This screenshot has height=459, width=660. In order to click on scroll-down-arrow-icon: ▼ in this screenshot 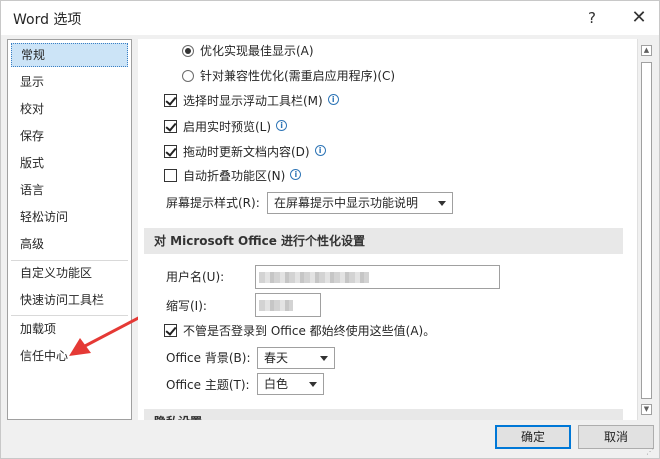, I will do `click(646, 409)`.